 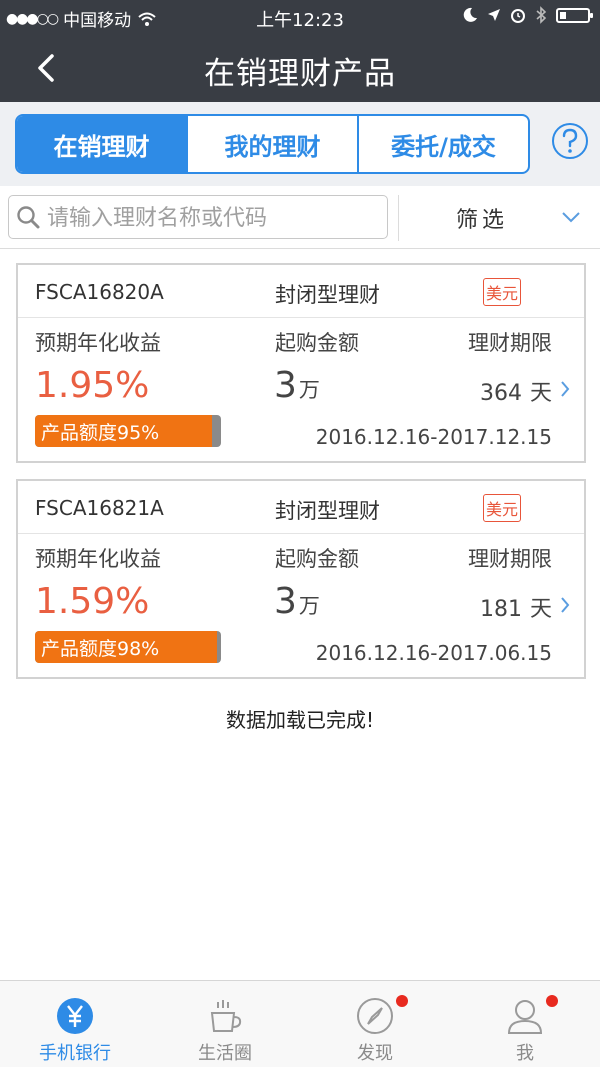 I want to click on alarm-icon, so click(x=518, y=16).